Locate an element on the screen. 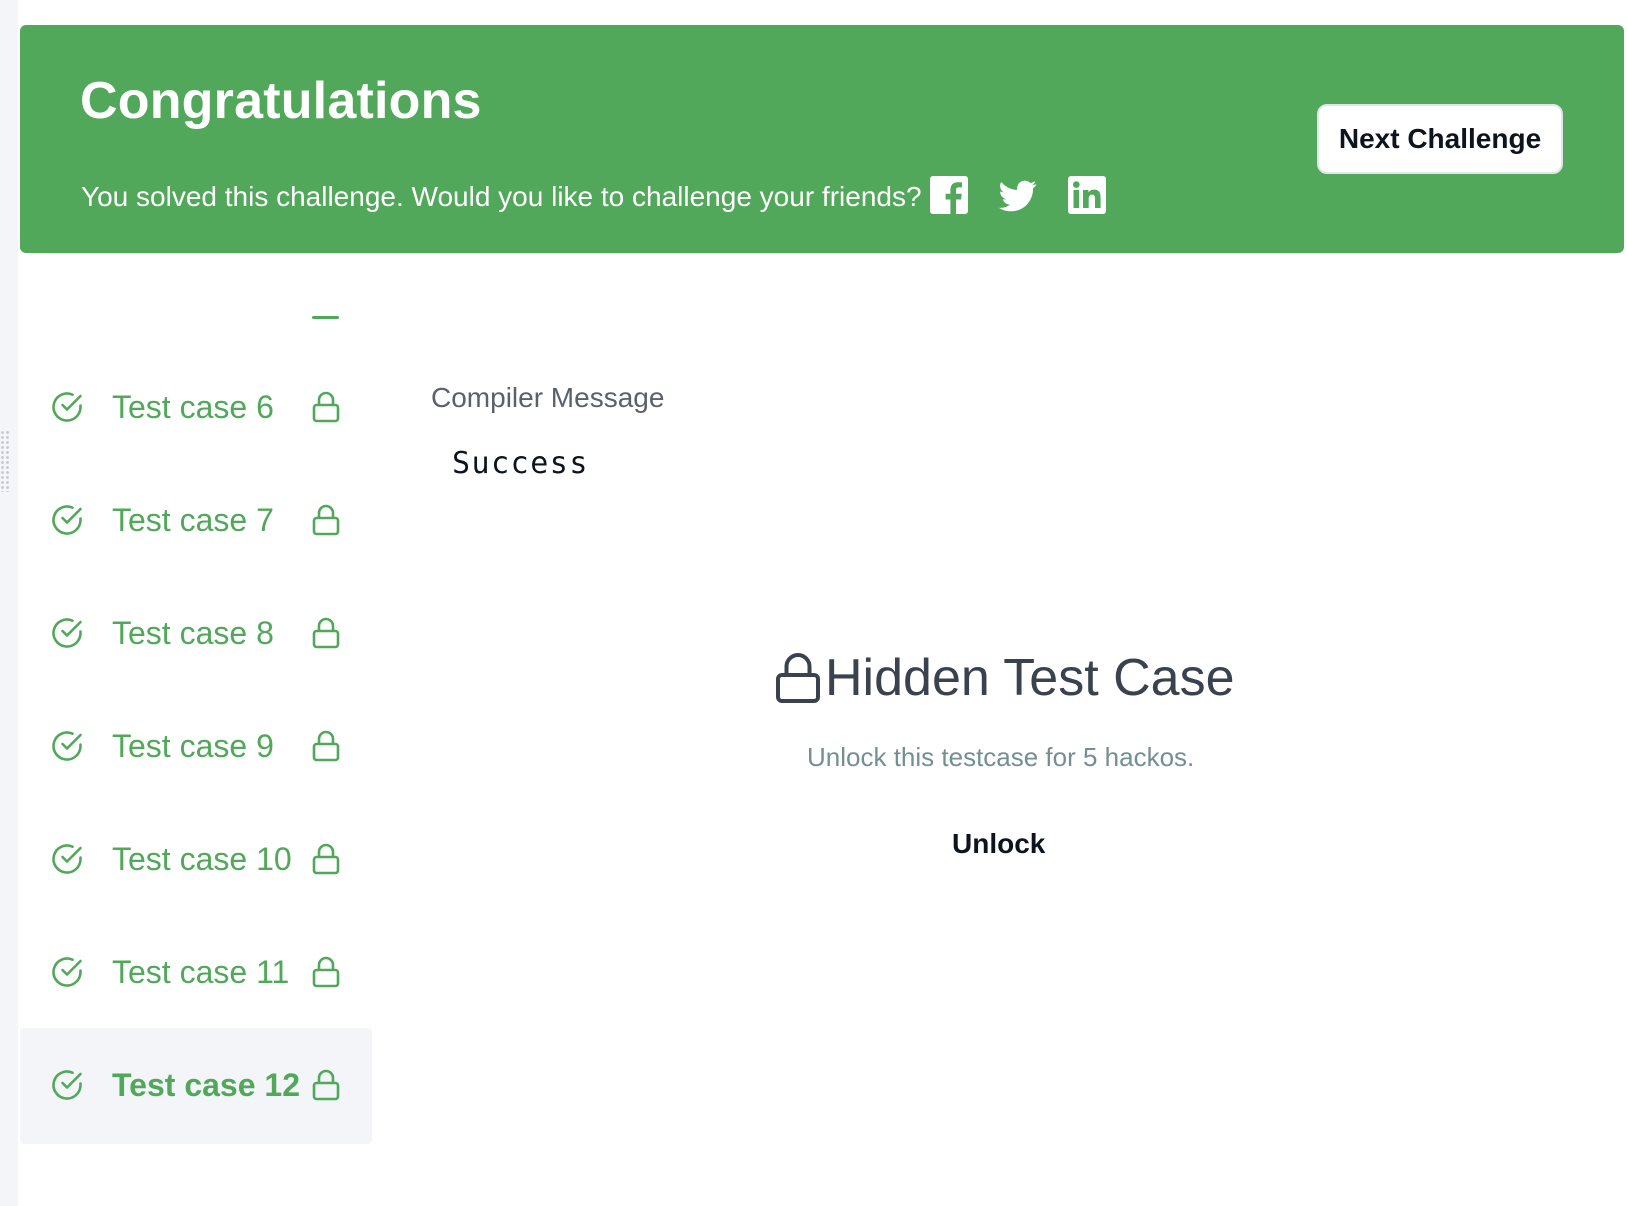 This screenshot has width=1628, height=1206. test-case-item-7: Test case 7 is located at coordinates (196, 521).